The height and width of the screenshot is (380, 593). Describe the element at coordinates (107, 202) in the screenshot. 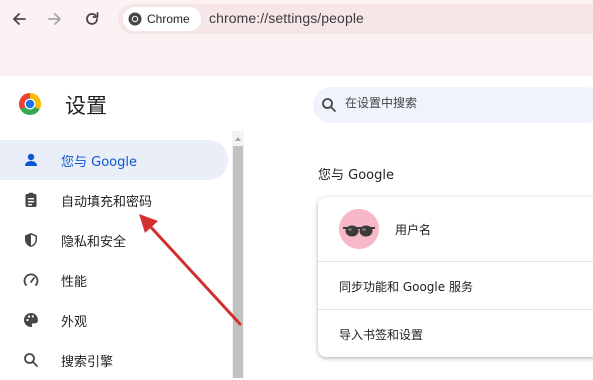

I see `sidebar-item-label: 自动填充和密码` at that location.